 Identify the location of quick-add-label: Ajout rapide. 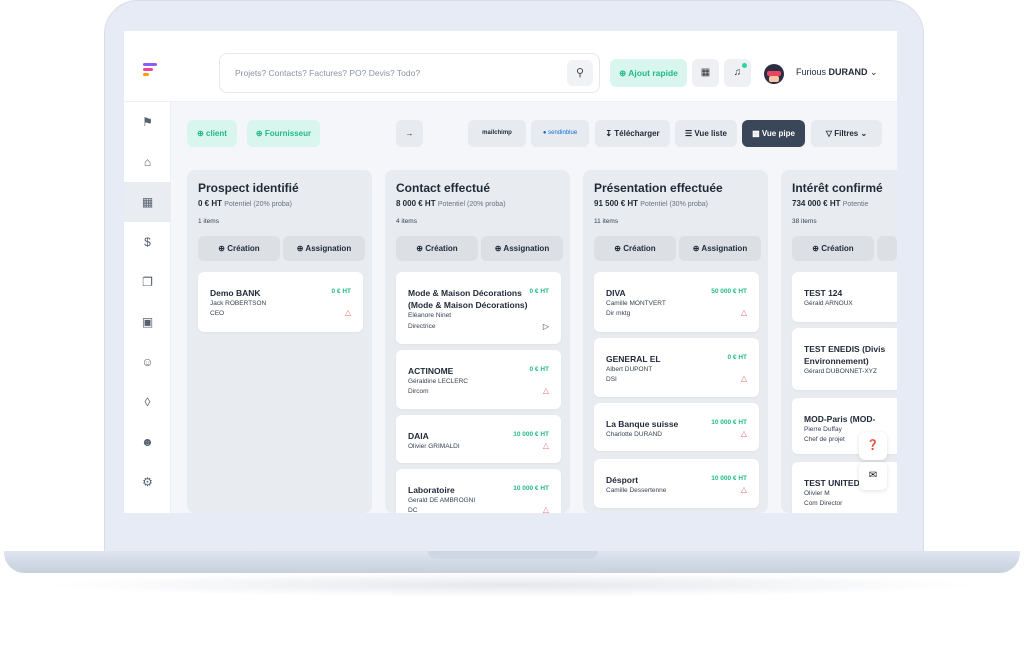
(653, 73).